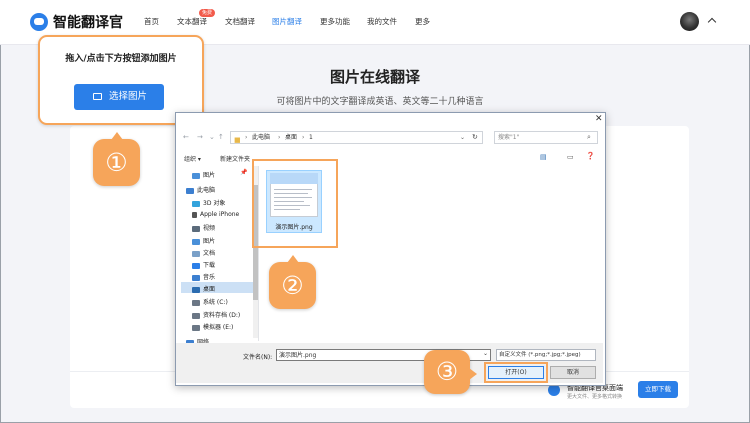 The height and width of the screenshot is (423, 750). What do you see at coordinates (203, 240) in the screenshot?
I see `sidebar-item-pictures: 图片` at bounding box center [203, 240].